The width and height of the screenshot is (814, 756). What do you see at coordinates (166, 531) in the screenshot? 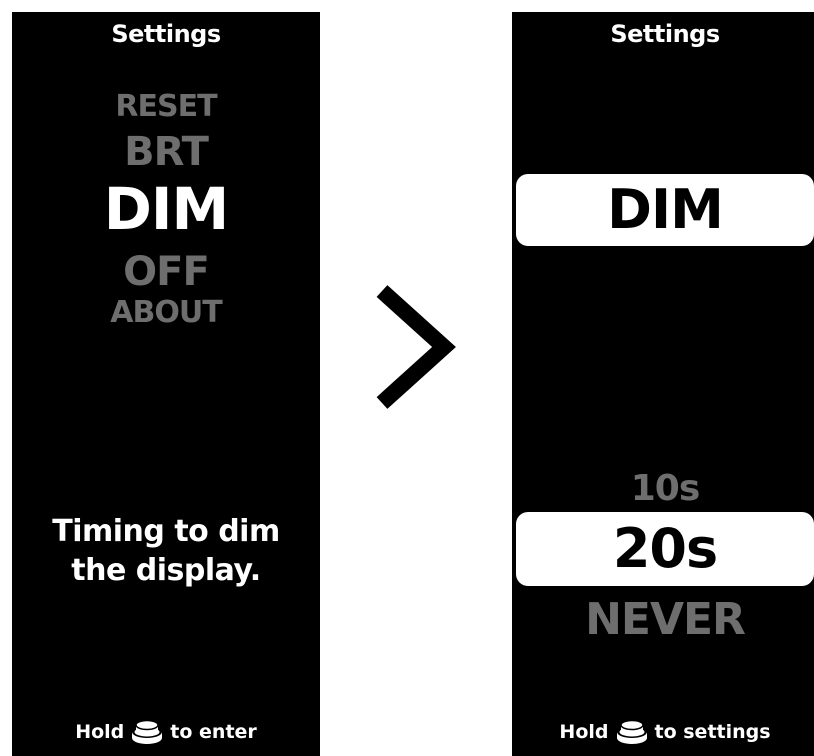
I see `description-line-1: Timing to dim` at bounding box center [166, 531].